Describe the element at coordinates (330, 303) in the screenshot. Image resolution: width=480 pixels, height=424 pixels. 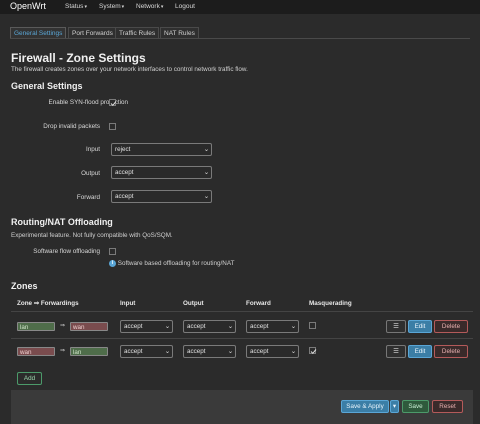
I see `column-header-masquerading: Masquerading` at that location.